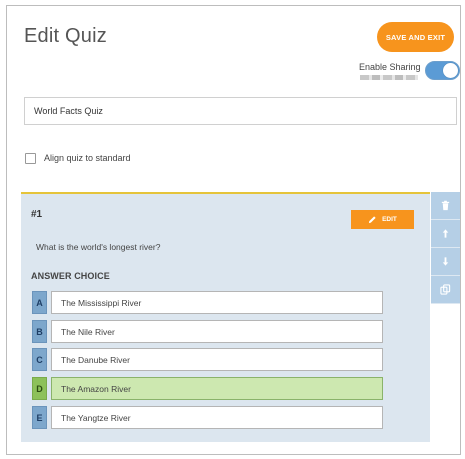 This screenshot has height=459, width=465. I want to click on answer-choice: B The Nile River, so click(207, 331).